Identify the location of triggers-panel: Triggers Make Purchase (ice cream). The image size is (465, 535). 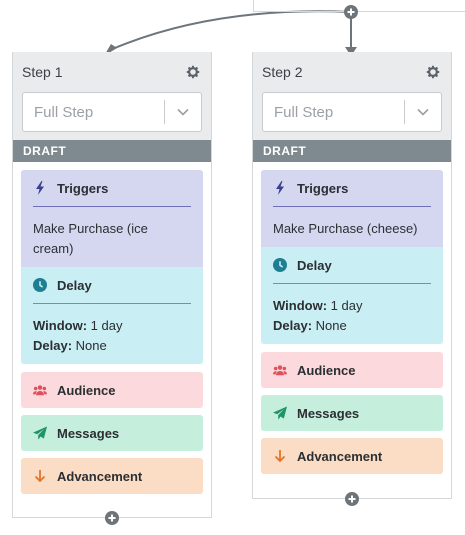
(112, 218).